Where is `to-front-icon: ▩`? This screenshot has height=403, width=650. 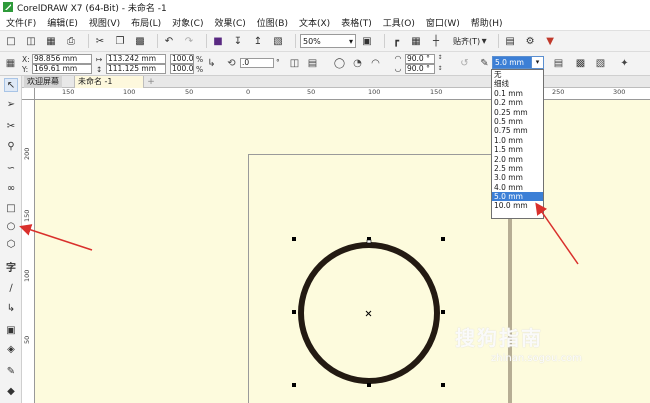 to-front-icon: ▩ is located at coordinates (580, 63).